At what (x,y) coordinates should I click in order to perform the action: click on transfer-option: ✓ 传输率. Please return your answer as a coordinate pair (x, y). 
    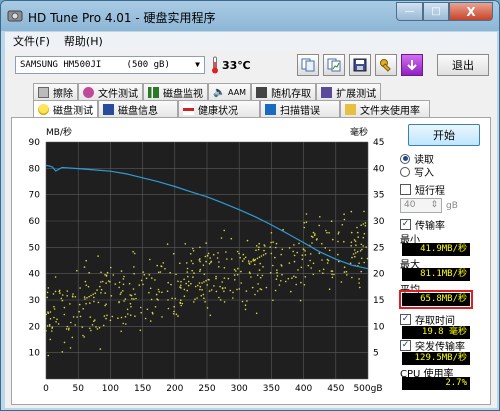
    Looking at the image, I should click on (443, 225).